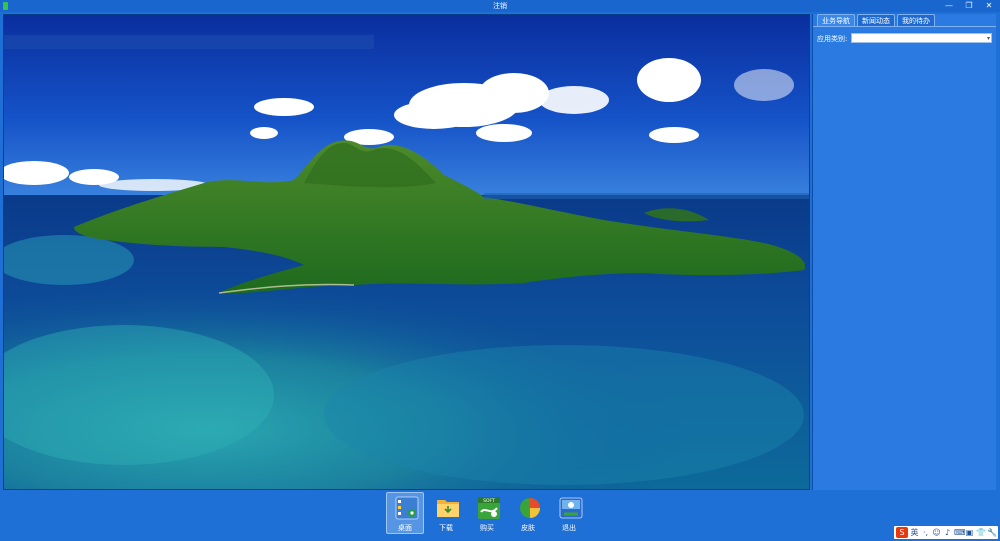 Image resolution: width=1000 pixels, height=541 pixels. Describe the element at coordinates (969, 532) in the screenshot. I see `toolbox-icon: ▣` at that location.